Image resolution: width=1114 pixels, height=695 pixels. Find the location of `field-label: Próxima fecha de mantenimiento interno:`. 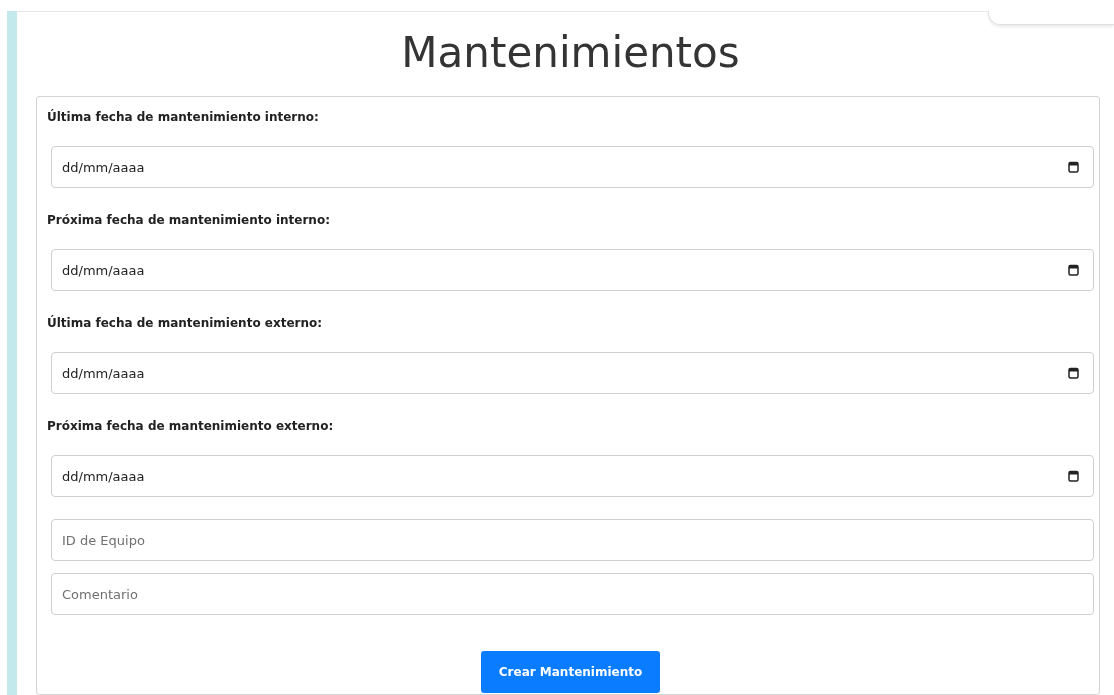

field-label: Próxima fecha de mantenimiento interno: is located at coordinates (189, 220).